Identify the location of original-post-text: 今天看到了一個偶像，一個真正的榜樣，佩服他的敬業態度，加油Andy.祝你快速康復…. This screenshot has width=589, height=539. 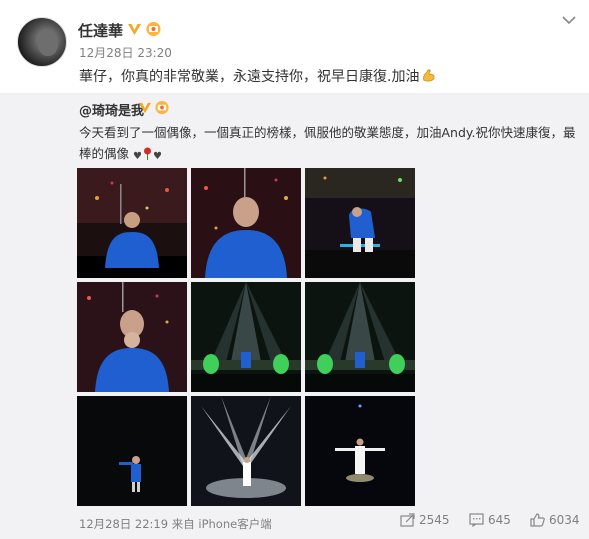
(331, 144).